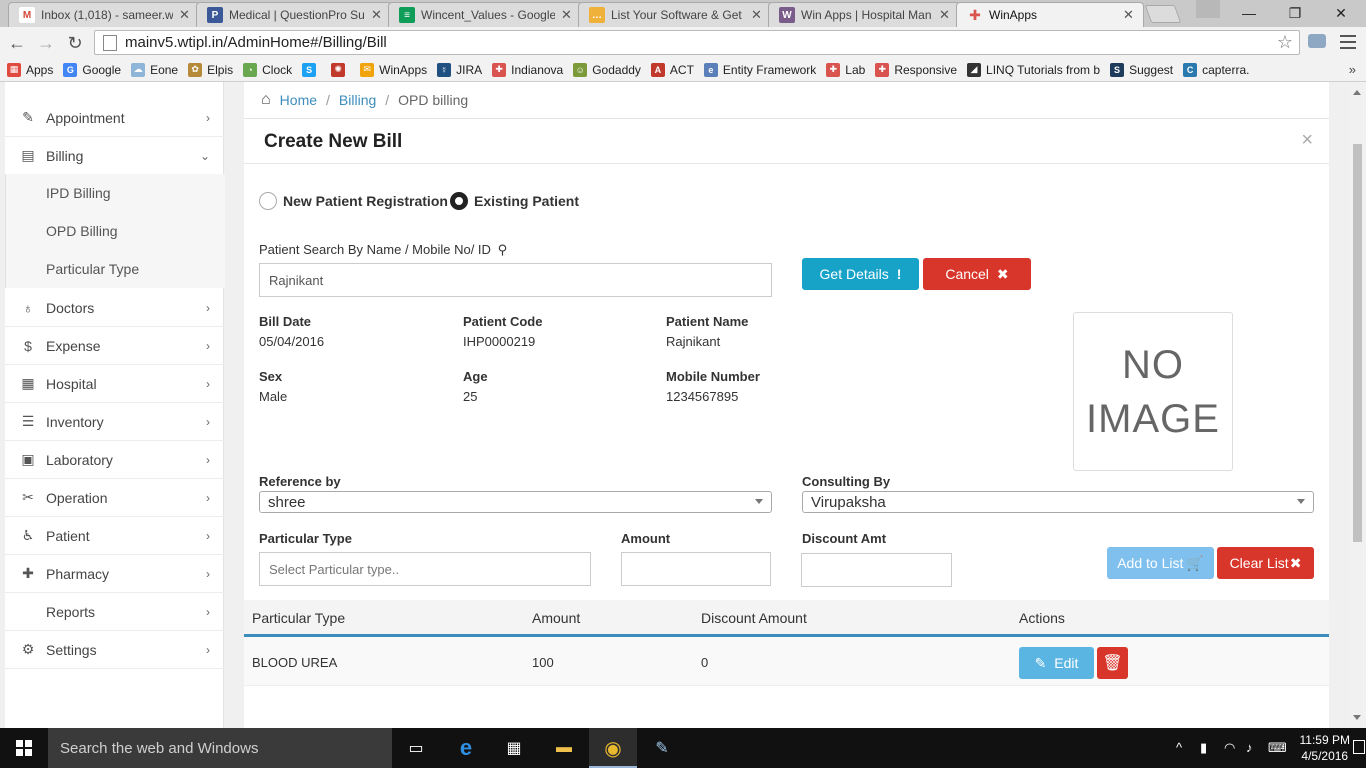  Describe the element at coordinates (459, 69) in the screenshot. I see `bookmark-item: ☿ JIRA` at that location.